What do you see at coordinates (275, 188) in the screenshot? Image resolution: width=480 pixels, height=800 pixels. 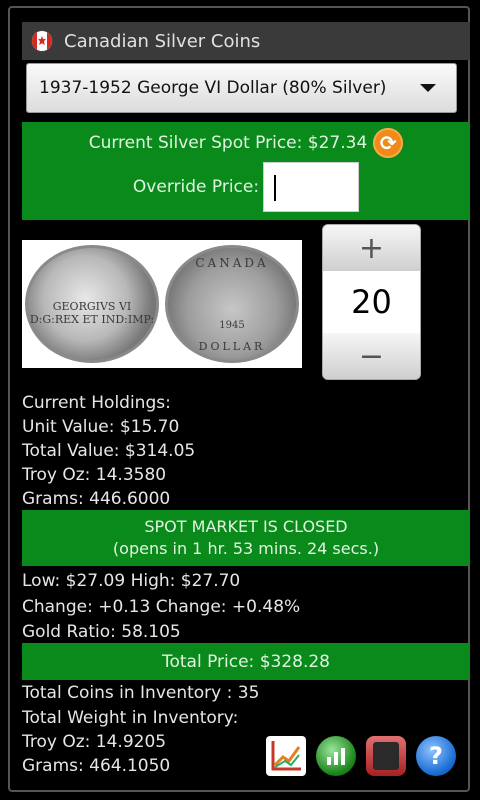 I see `text-cursor` at bounding box center [275, 188].